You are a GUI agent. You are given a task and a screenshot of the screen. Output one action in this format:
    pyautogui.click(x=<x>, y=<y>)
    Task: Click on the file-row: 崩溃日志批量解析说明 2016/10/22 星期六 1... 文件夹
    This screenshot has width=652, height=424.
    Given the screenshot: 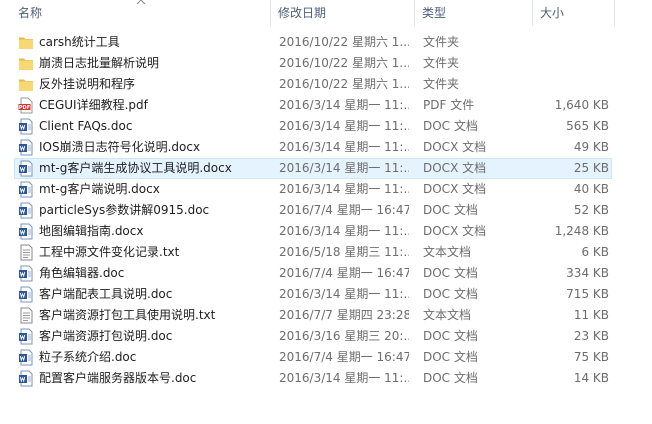 What is the action you would take?
    pyautogui.click(x=313, y=63)
    